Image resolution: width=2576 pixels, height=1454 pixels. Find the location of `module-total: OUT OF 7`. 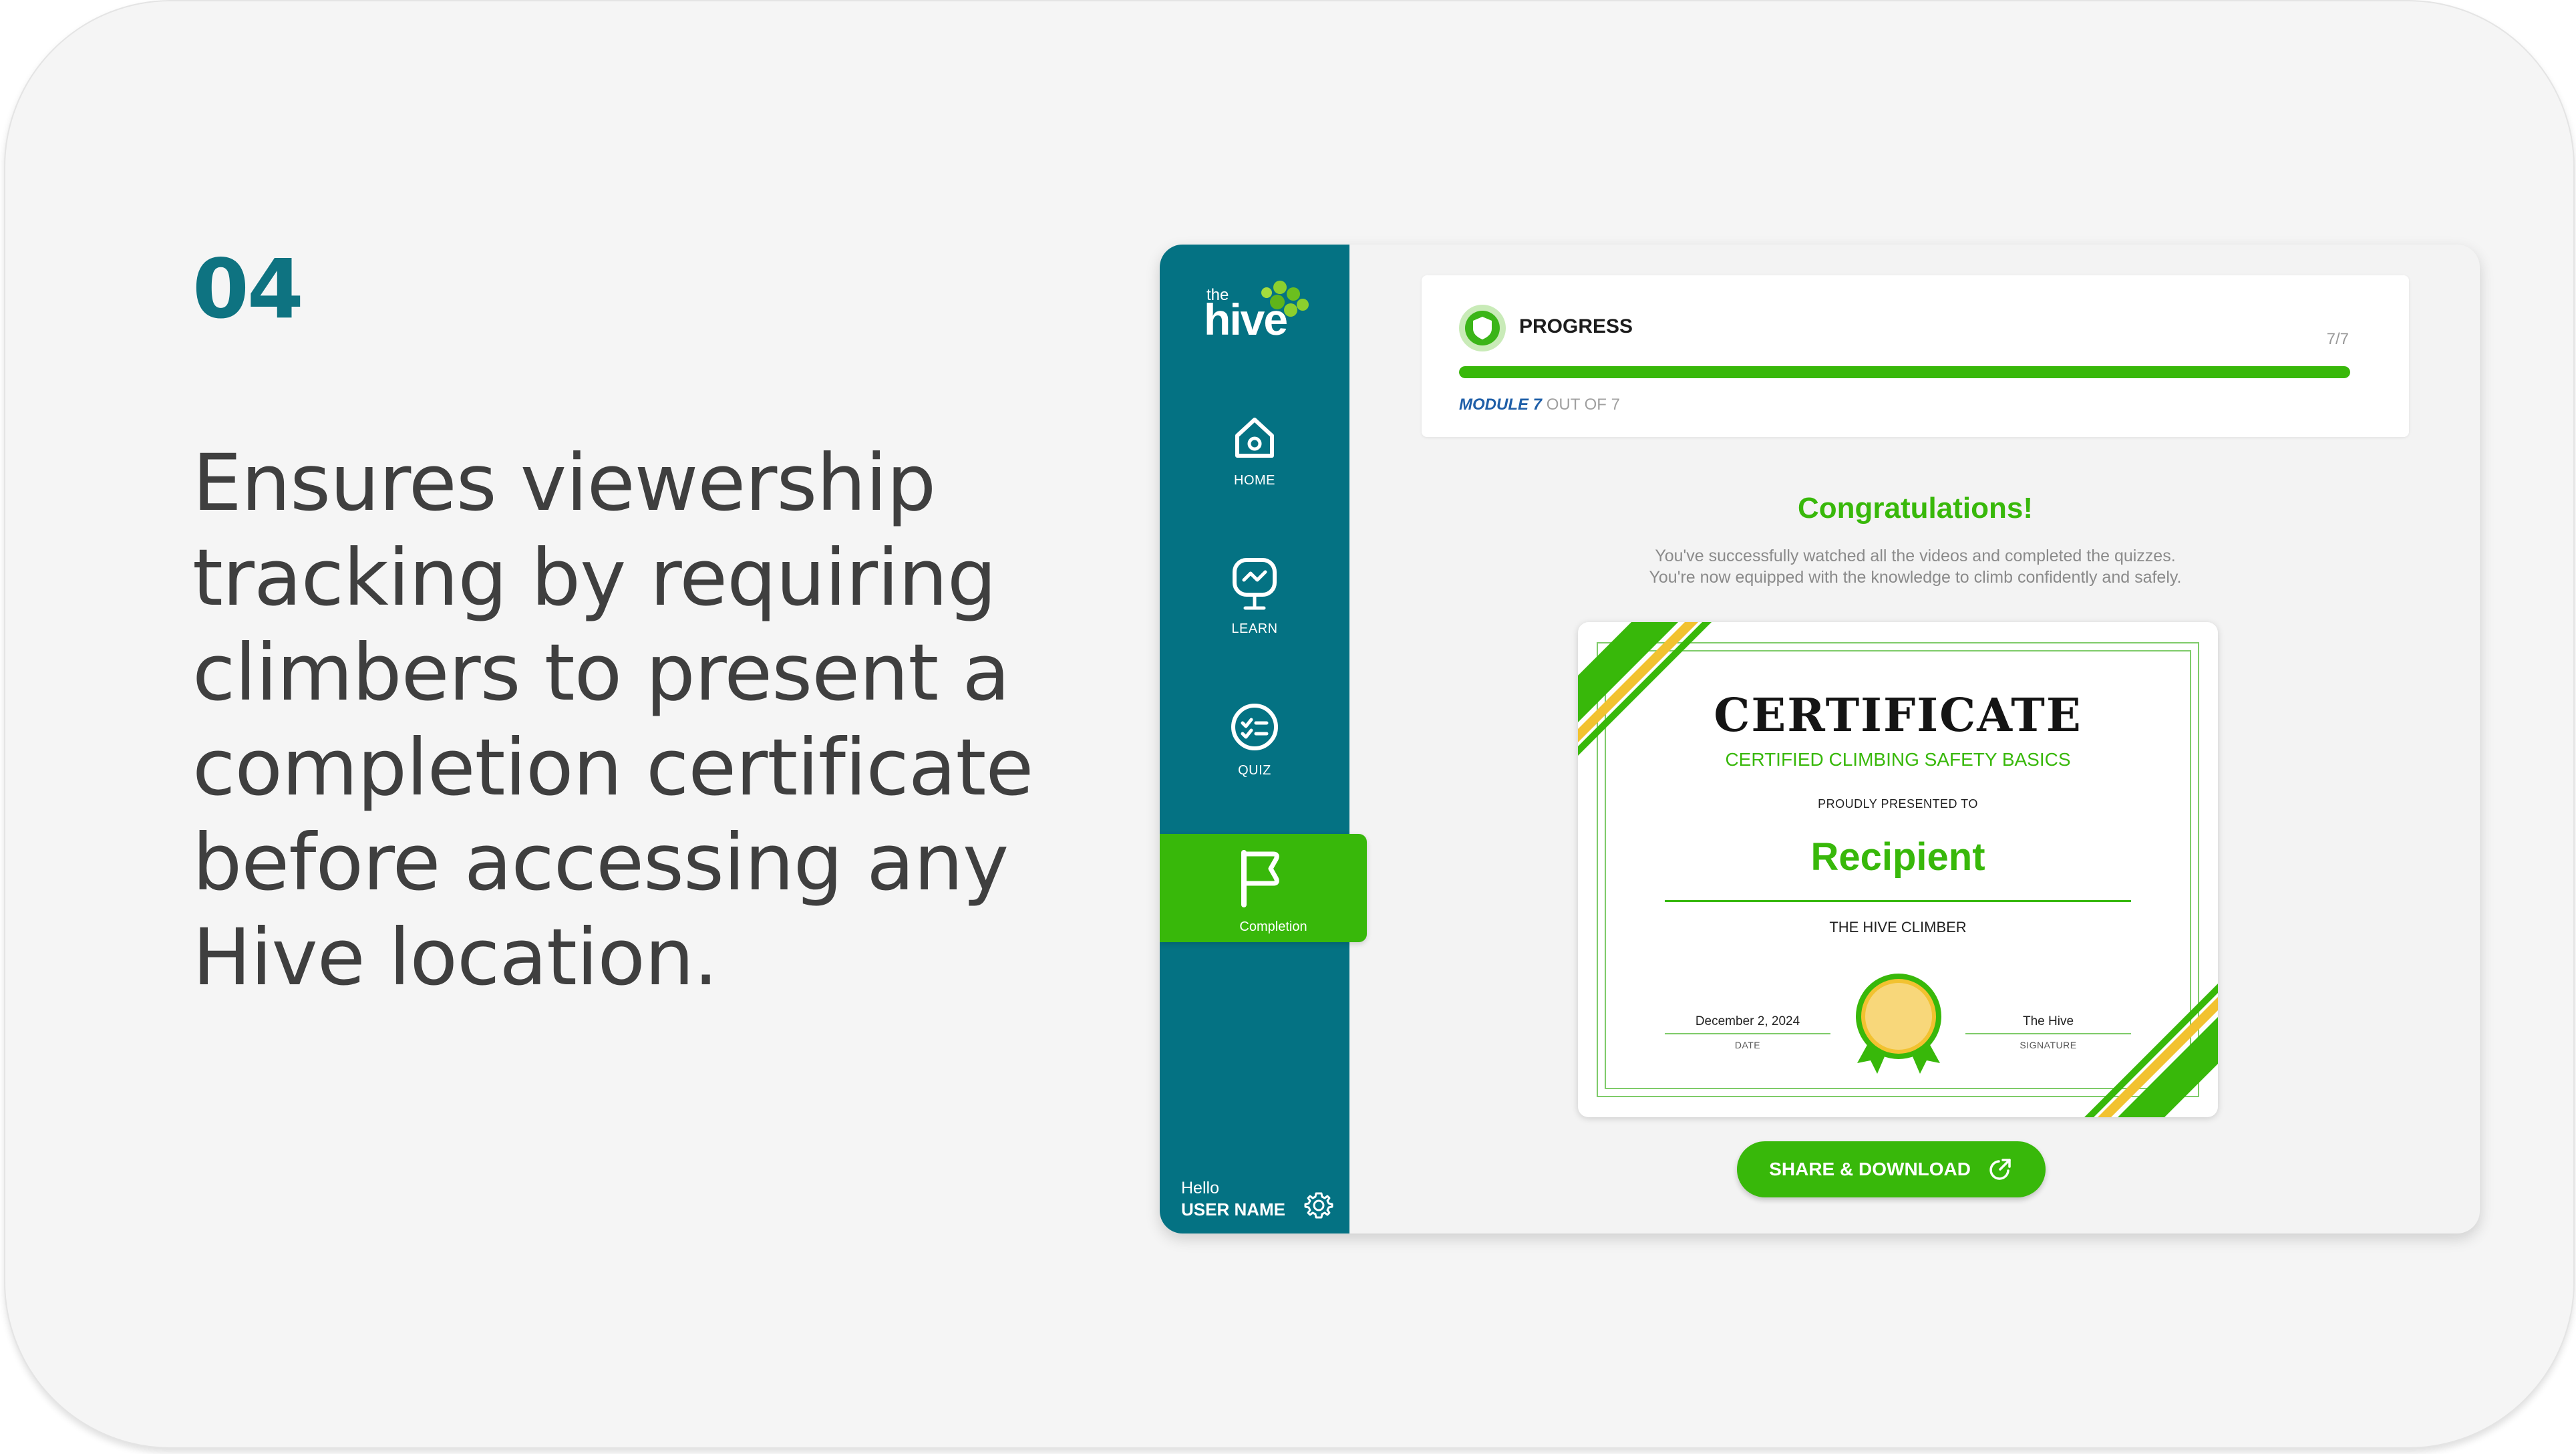

module-total: OUT OF 7 is located at coordinates (1583, 405).